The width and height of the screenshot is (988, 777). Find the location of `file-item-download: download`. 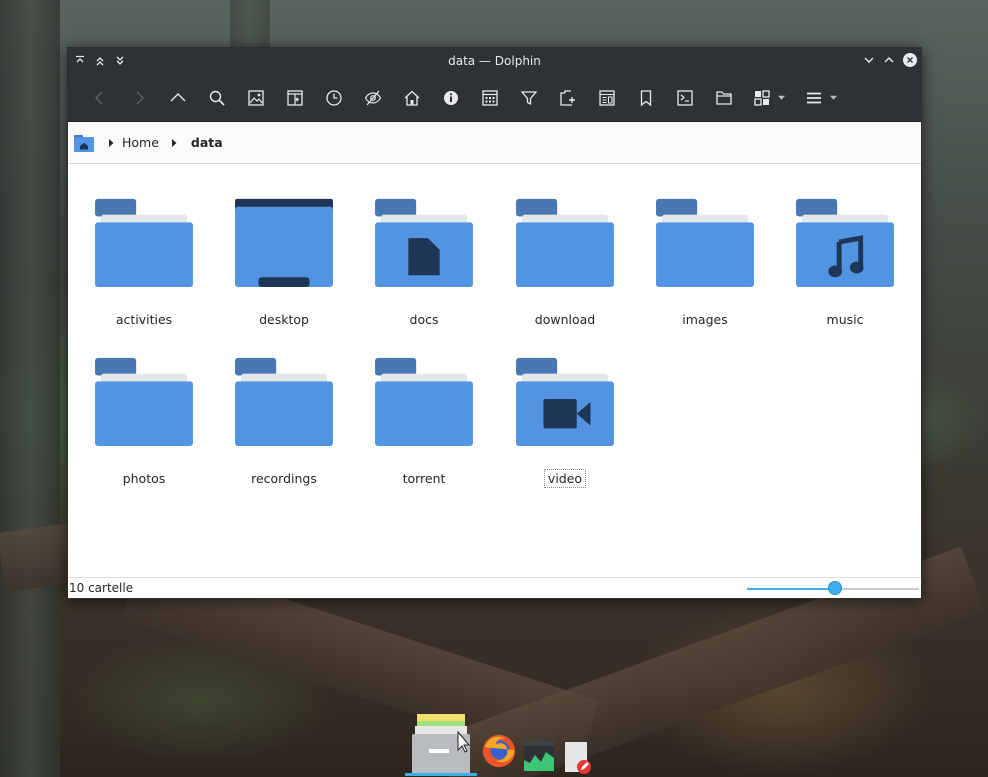

file-item-download: download is located at coordinates (565, 261).